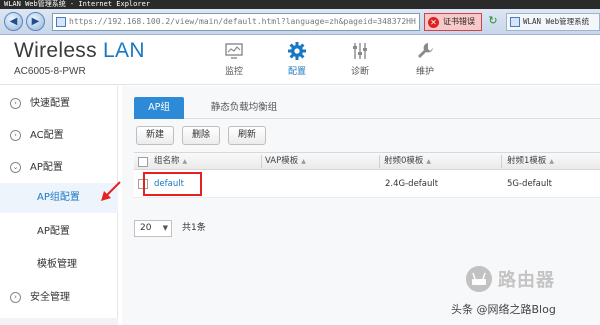  I want to click on nav-monitor-label: 监控, so click(233, 72).